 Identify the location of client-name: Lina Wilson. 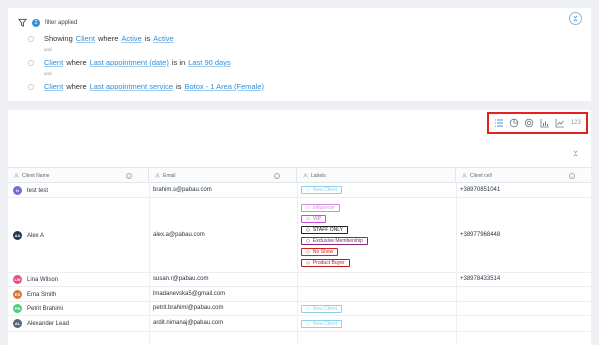
(43, 279).